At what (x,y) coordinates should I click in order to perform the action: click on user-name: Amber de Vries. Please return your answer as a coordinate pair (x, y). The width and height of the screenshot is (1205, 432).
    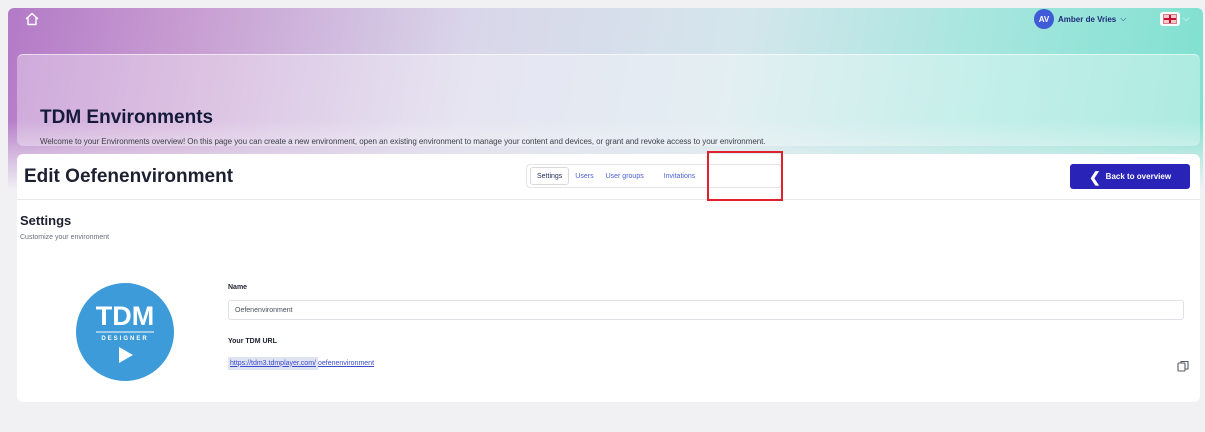
    Looking at the image, I should click on (1087, 19).